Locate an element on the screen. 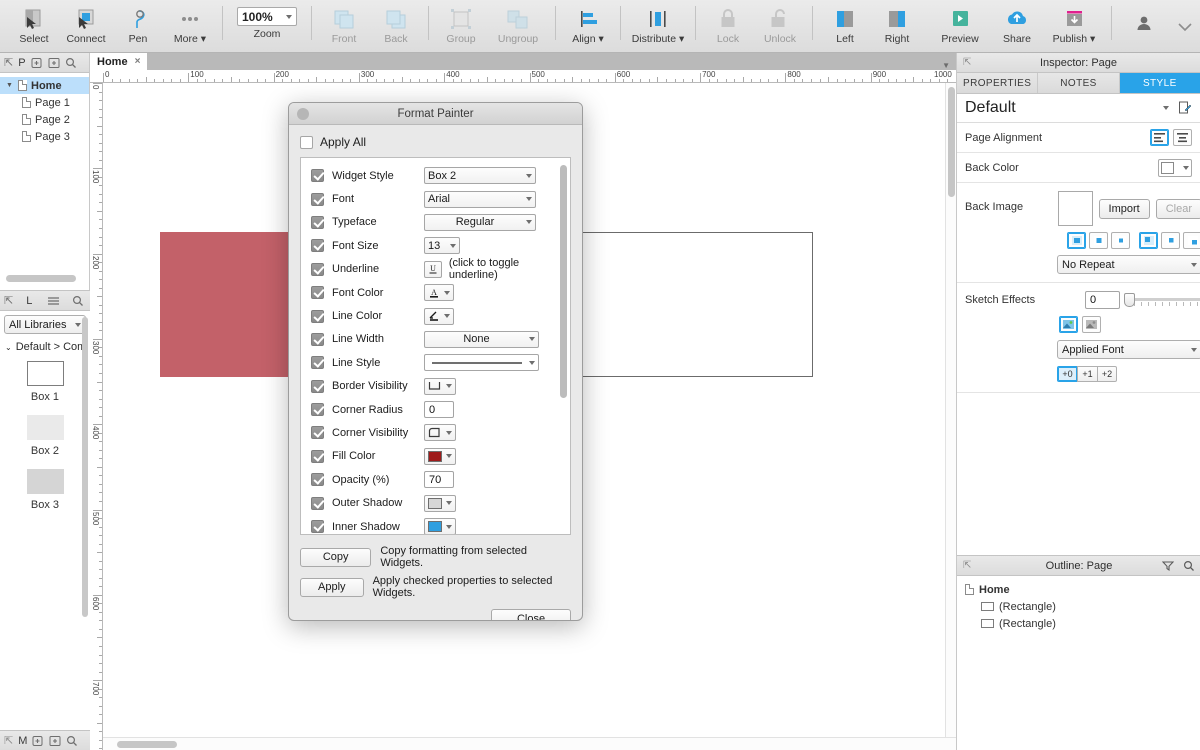 This screenshot has width=1200, height=750. property-text-input: 70 is located at coordinates (439, 480).